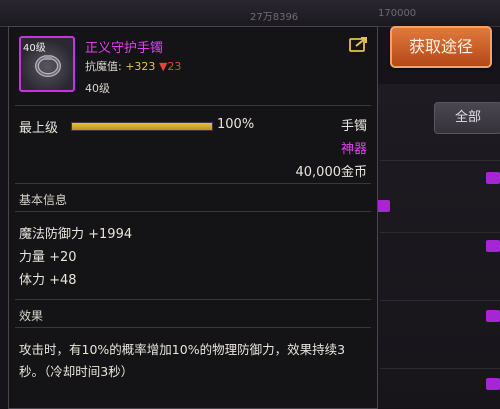 Image resolution: width=500 pixels, height=409 pixels. Describe the element at coordinates (48, 280) in the screenshot. I see `stat-vitality: 体力 +48` at that location.